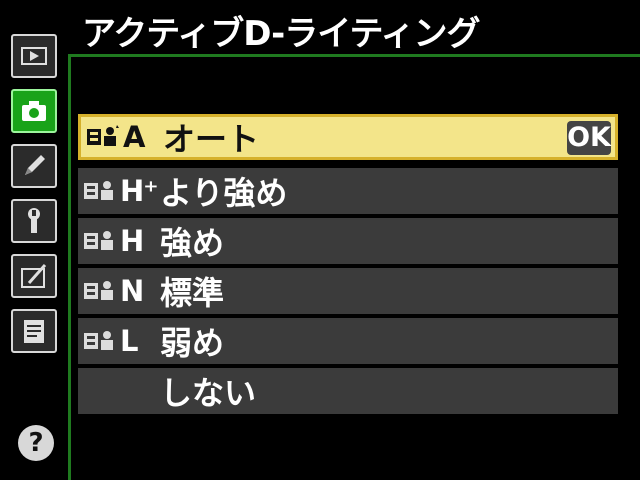 The width and height of the screenshot is (640, 480). What do you see at coordinates (348, 241) in the screenshot?
I see `option-high: H 強め` at bounding box center [348, 241].